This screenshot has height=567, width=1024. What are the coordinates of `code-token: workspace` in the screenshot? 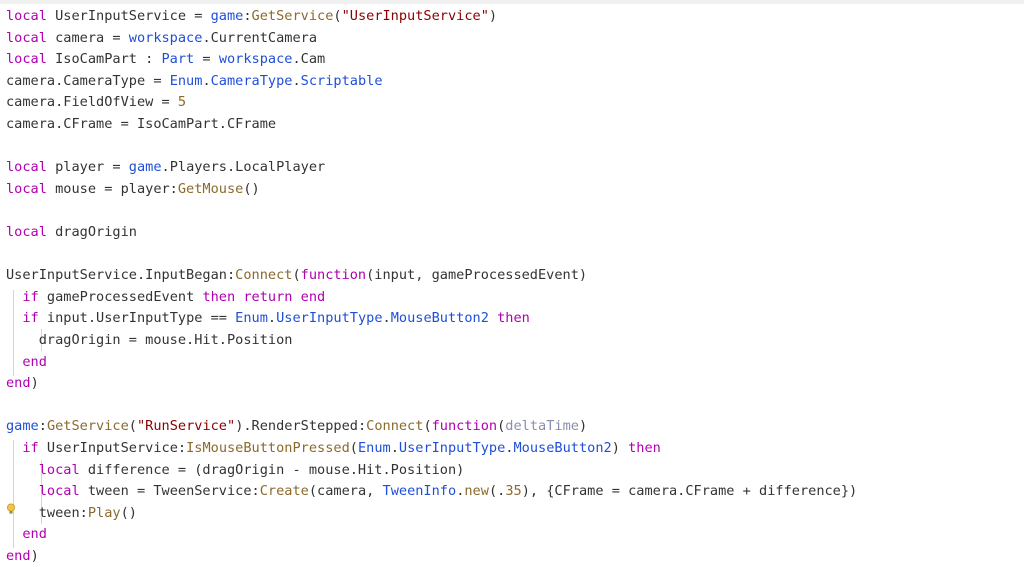 It's located at (165, 37).